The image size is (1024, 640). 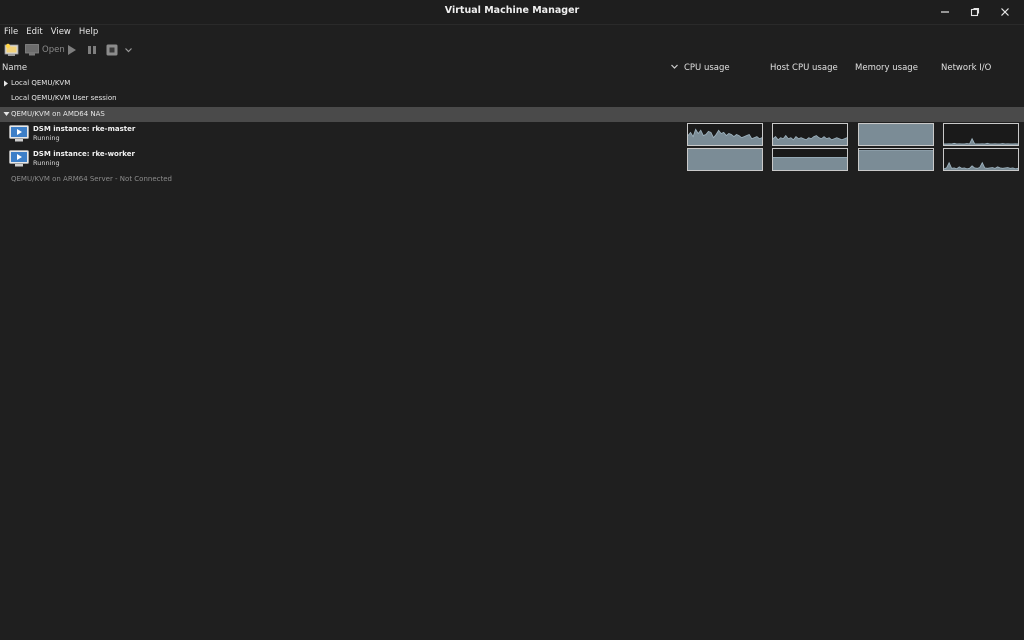 I want to click on shutdown-menu-button, so click(x=128, y=49).